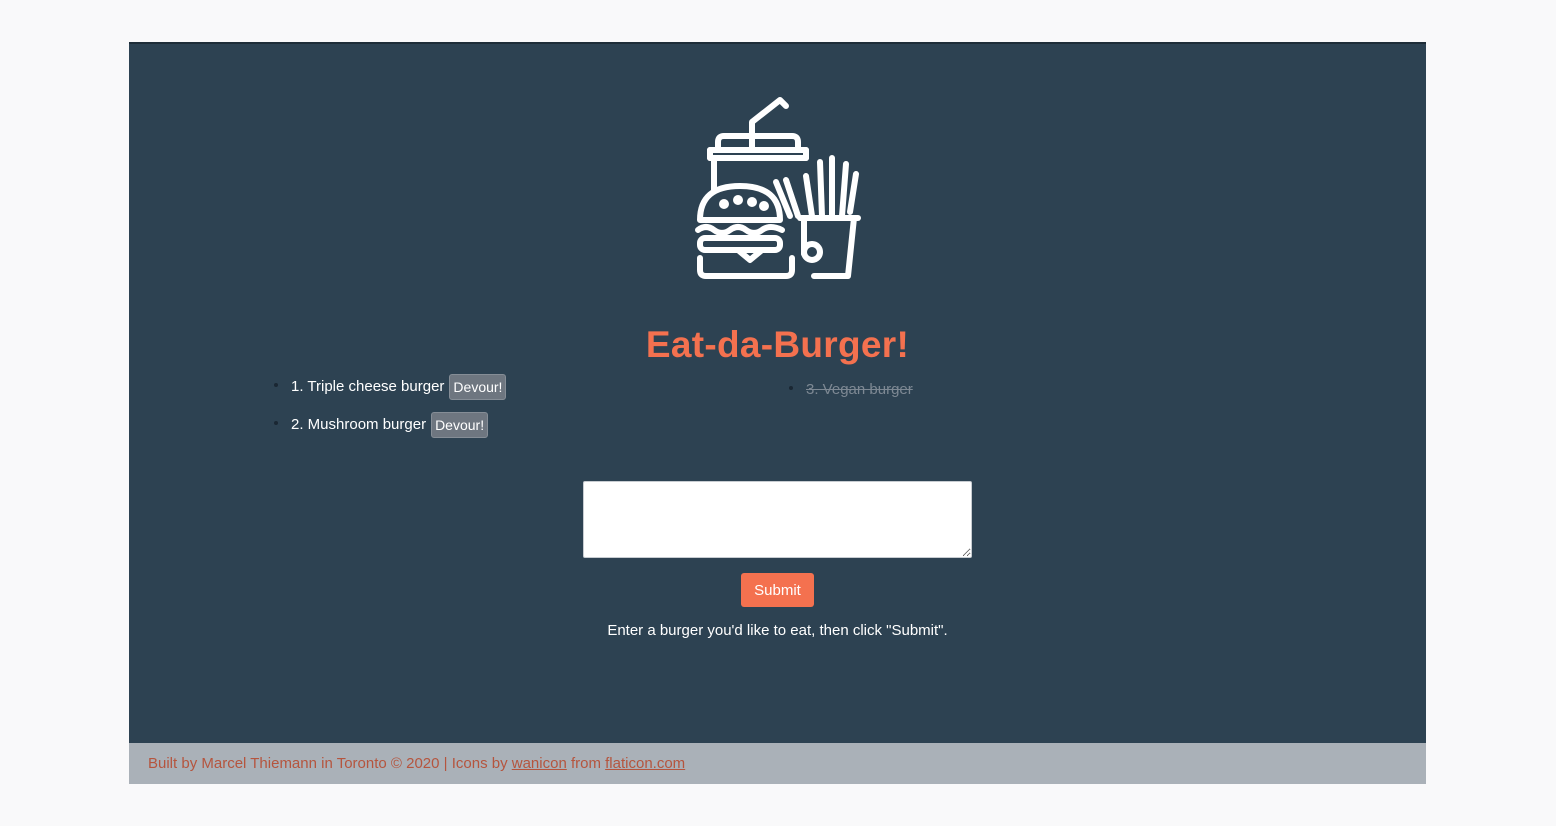  Describe the element at coordinates (586, 763) in the screenshot. I see `footer-from: from` at that location.